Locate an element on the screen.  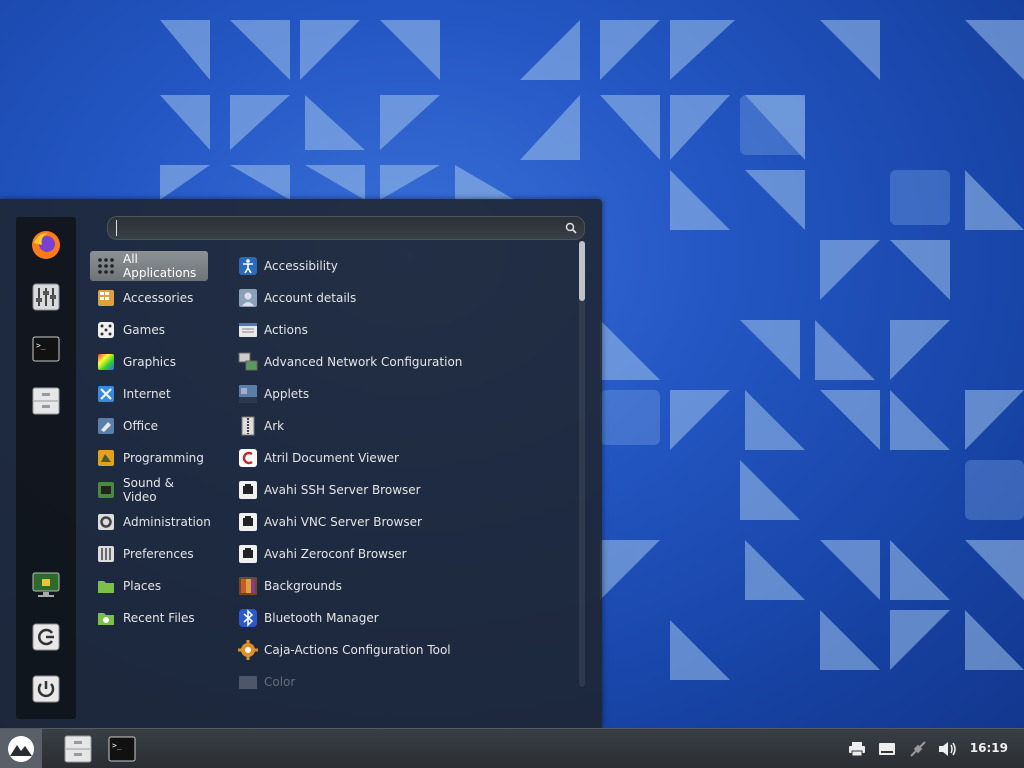
preferences-icon is located at coordinates (106, 554).